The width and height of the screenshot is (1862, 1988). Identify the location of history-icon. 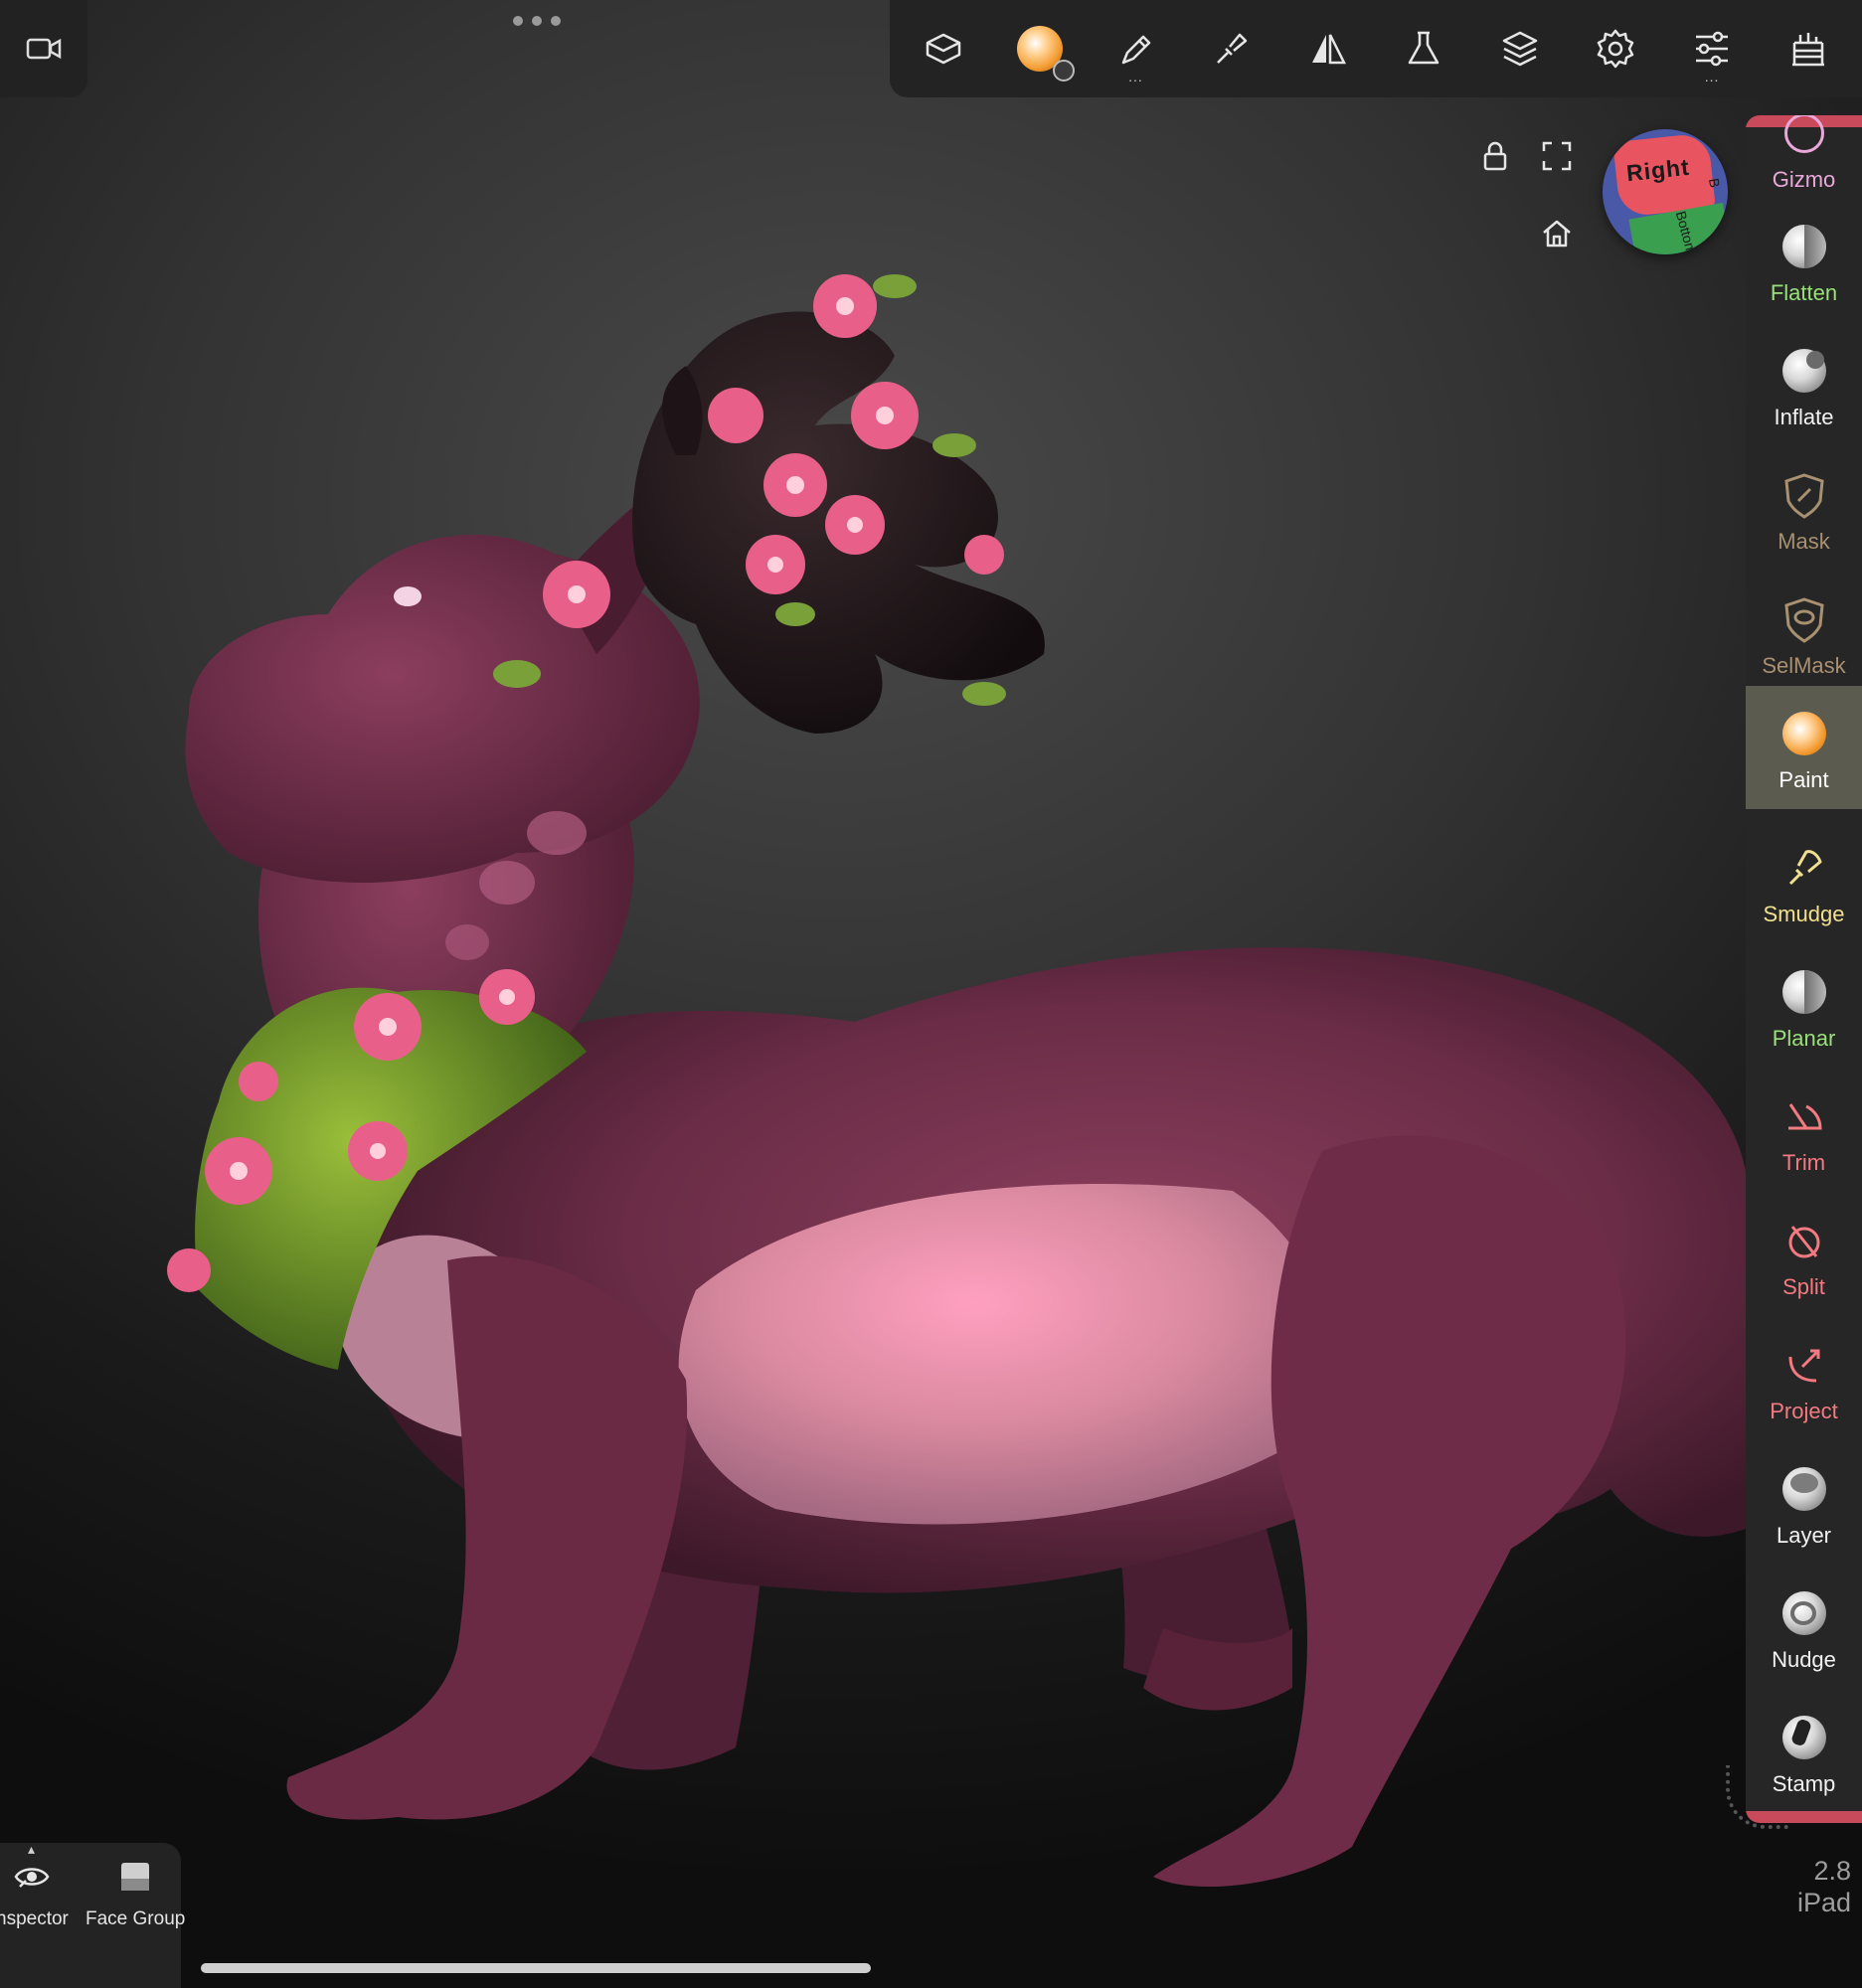
(1807, 50).